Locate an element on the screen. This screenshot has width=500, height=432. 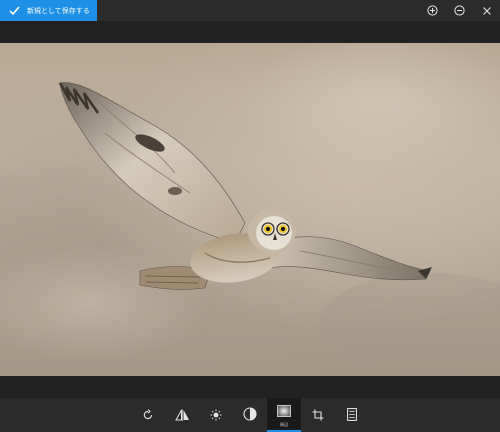
tool-list: 周辺 is located at coordinates (250, 415).